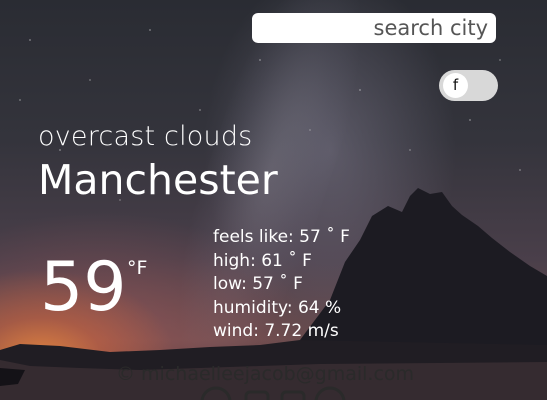 The image size is (547, 400). I want to click on search-input, so click(374, 28).